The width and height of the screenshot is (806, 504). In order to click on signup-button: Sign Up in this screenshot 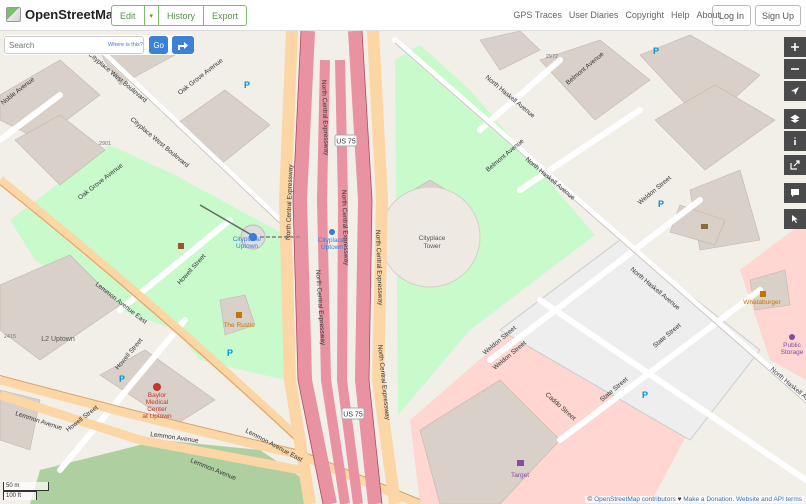, I will do `click(777, 15)`.